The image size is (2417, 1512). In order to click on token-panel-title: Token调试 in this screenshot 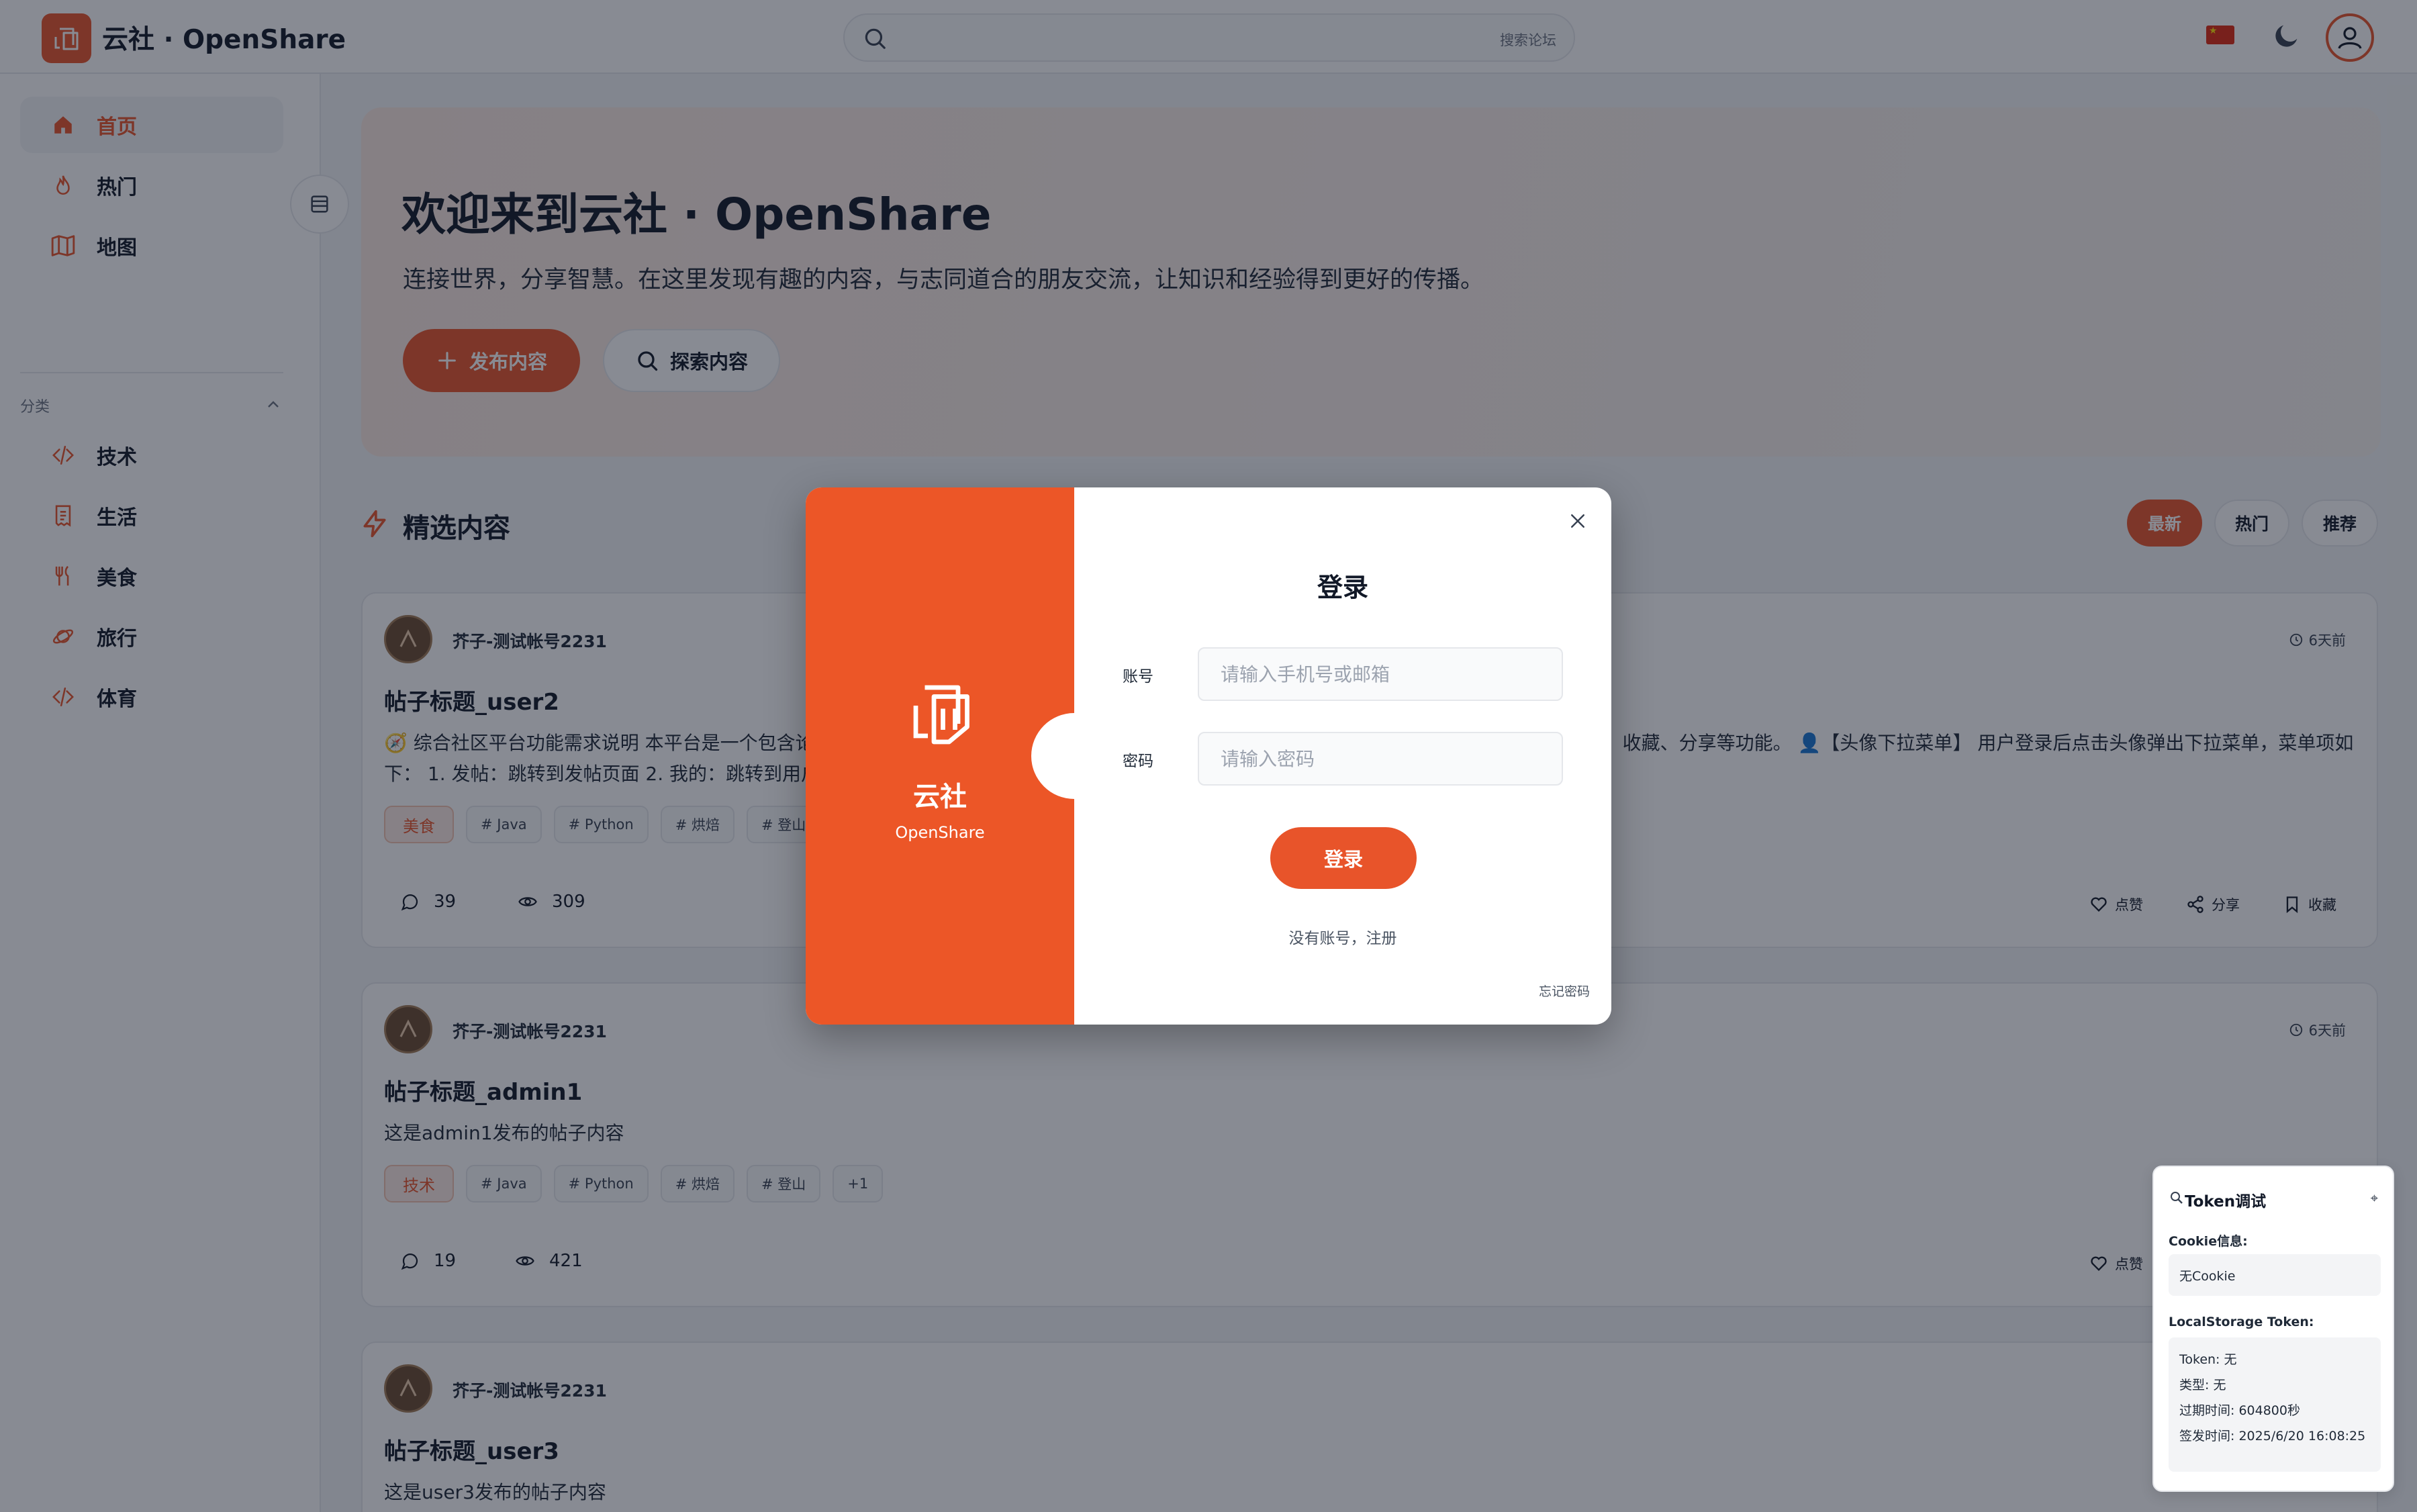, I will do `click(2218, 1199)`.